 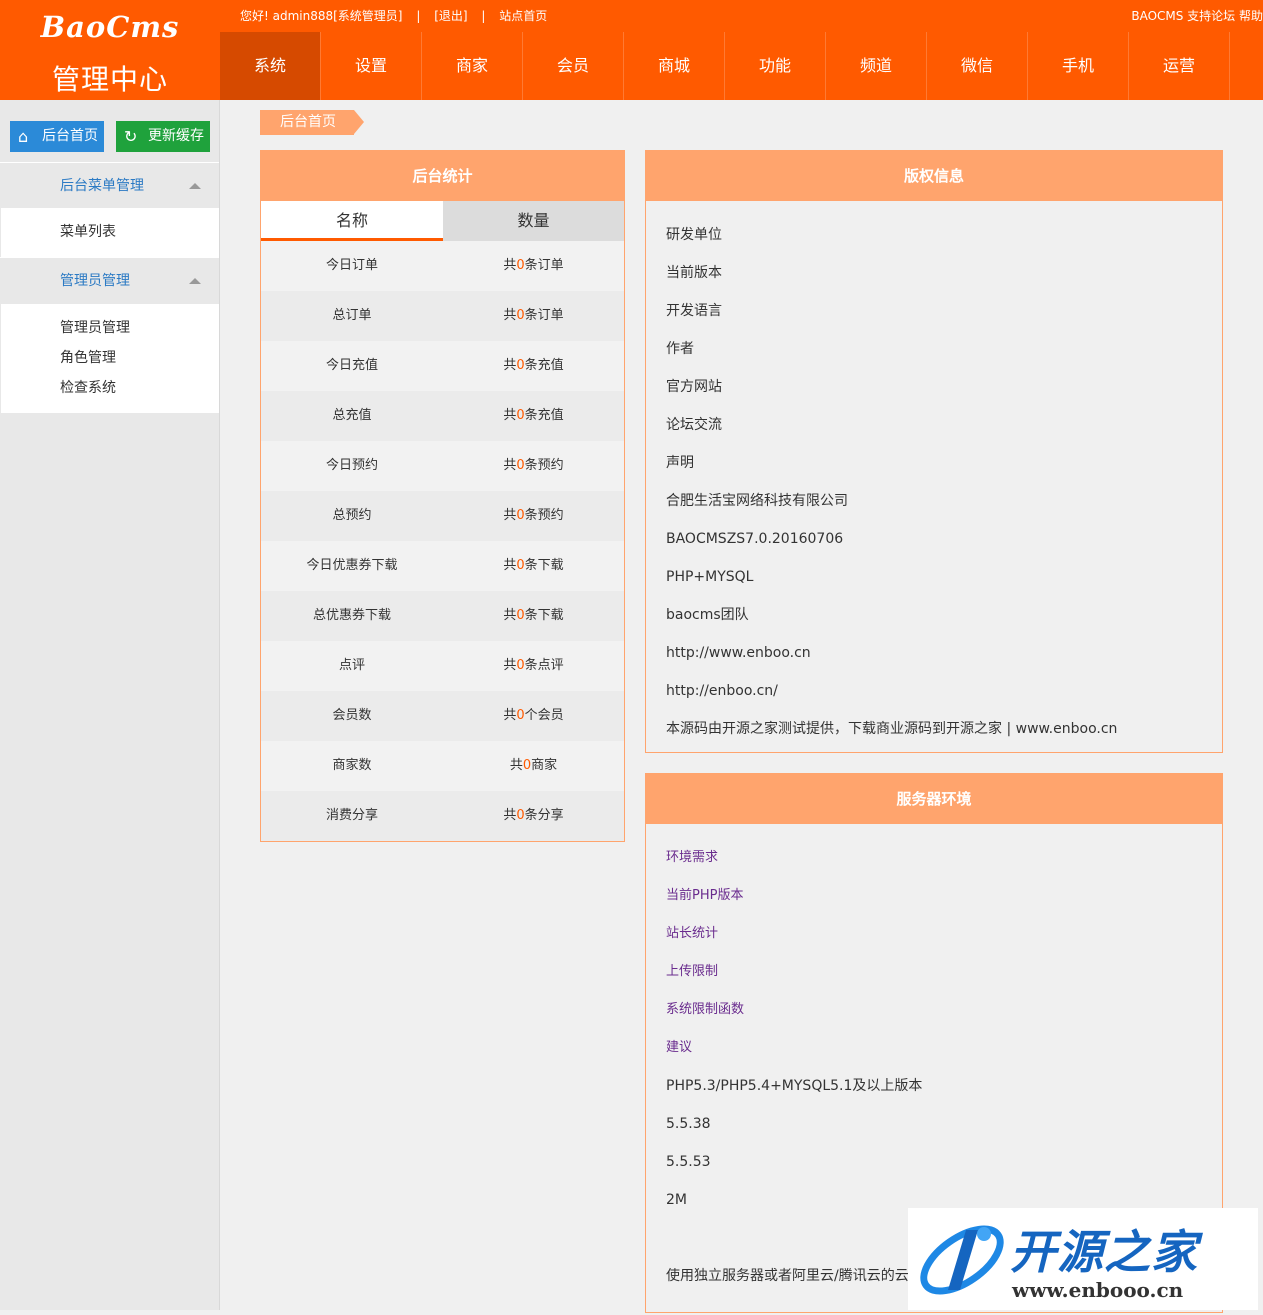 What do you see at coordinates (351, 815) in the screenshot?
I see `stat-name: 消费分享` at bounding box center [351, 815].